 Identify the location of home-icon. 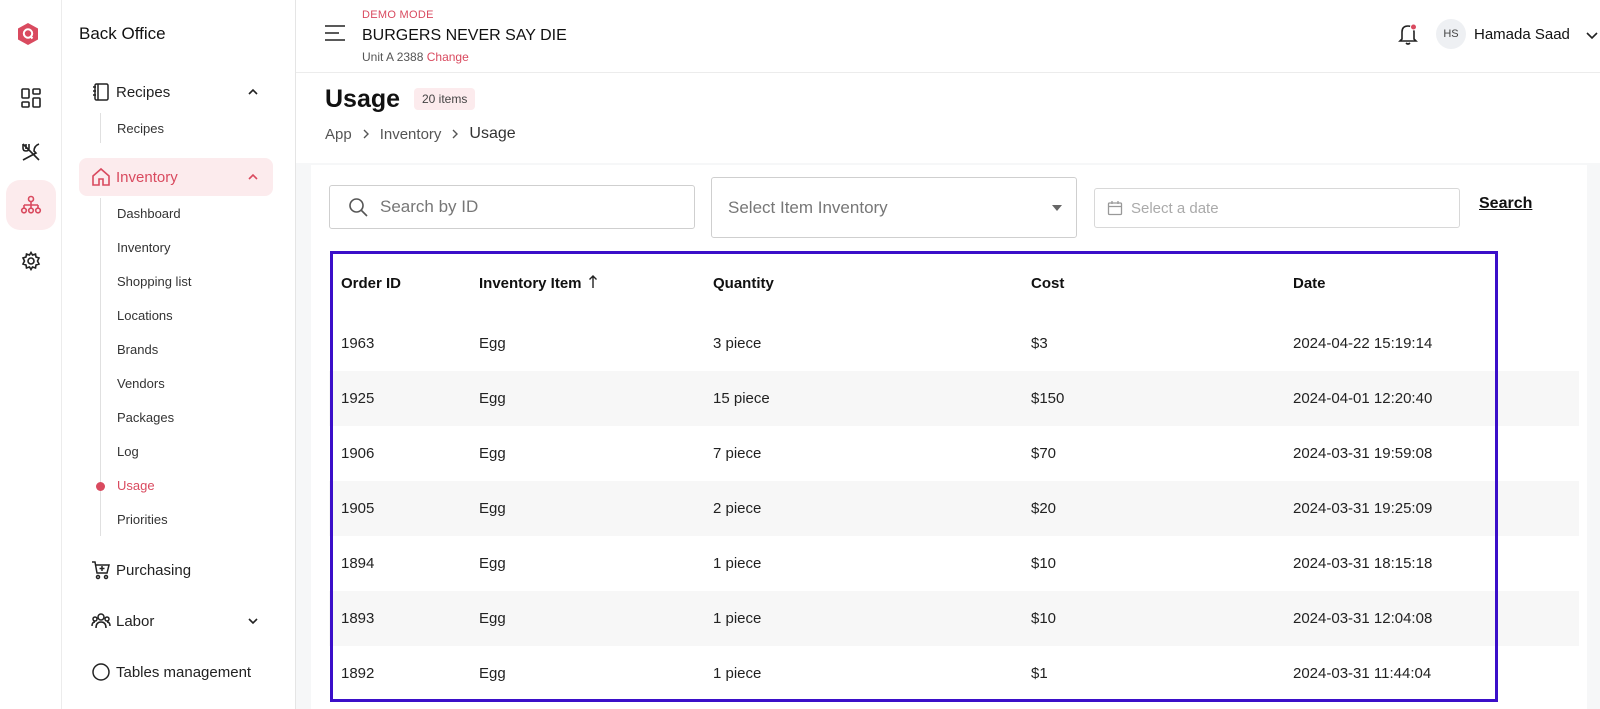
(101, 177).